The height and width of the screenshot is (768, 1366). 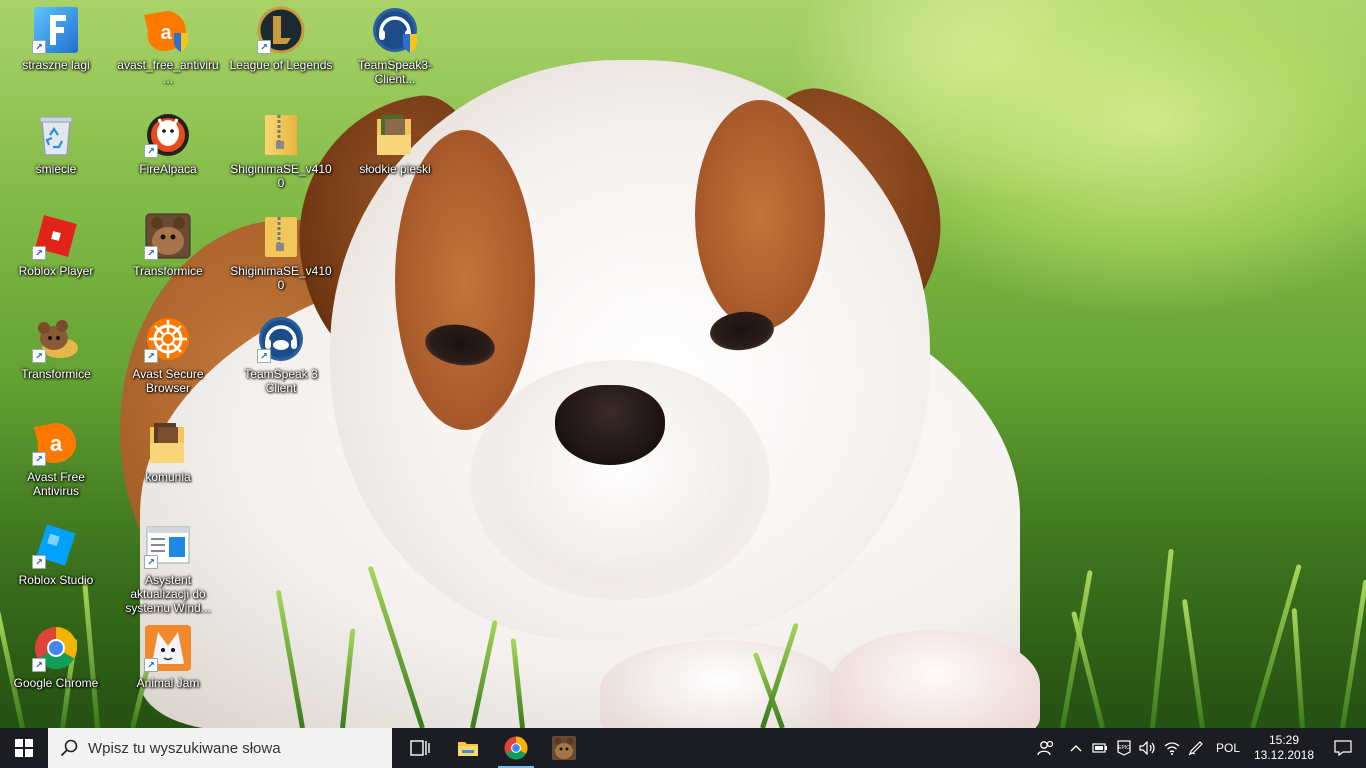 What do you see at coordinates (395, 169) in the screenshot?
I see `icon-label: słodkie pieski` at bounding box center [395, 169].